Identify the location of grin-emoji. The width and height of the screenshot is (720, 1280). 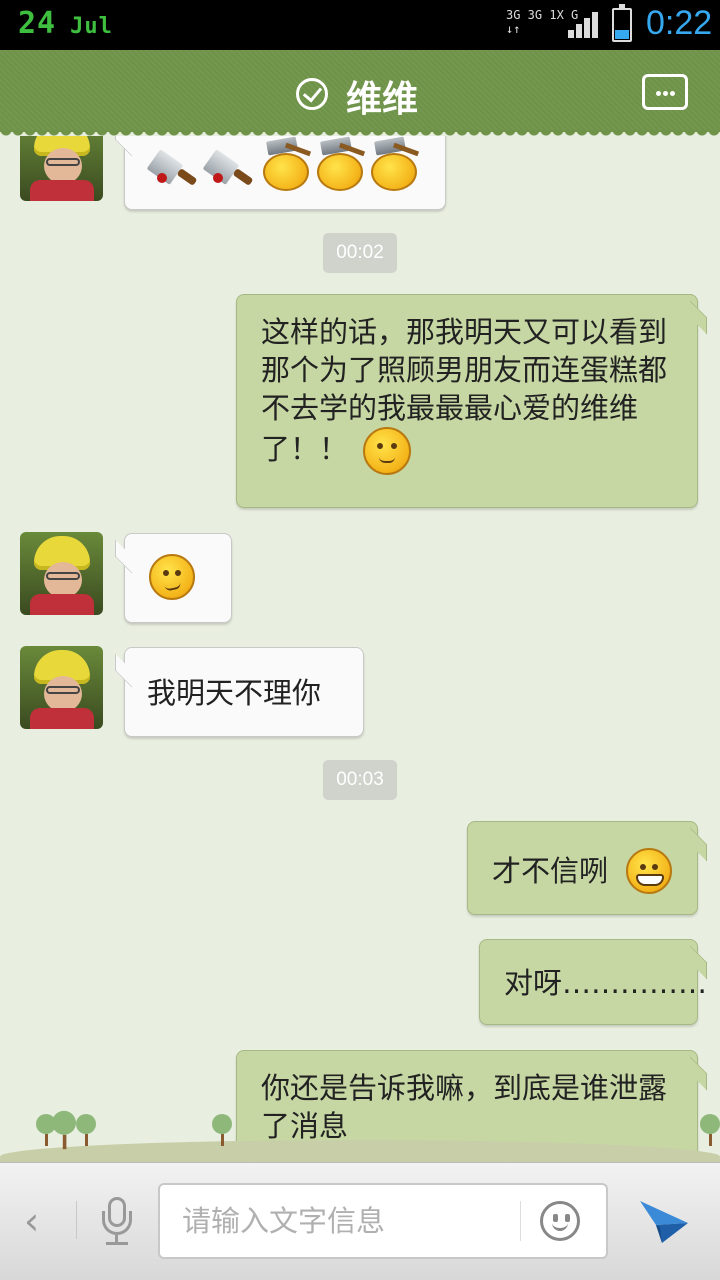
(649, 871).